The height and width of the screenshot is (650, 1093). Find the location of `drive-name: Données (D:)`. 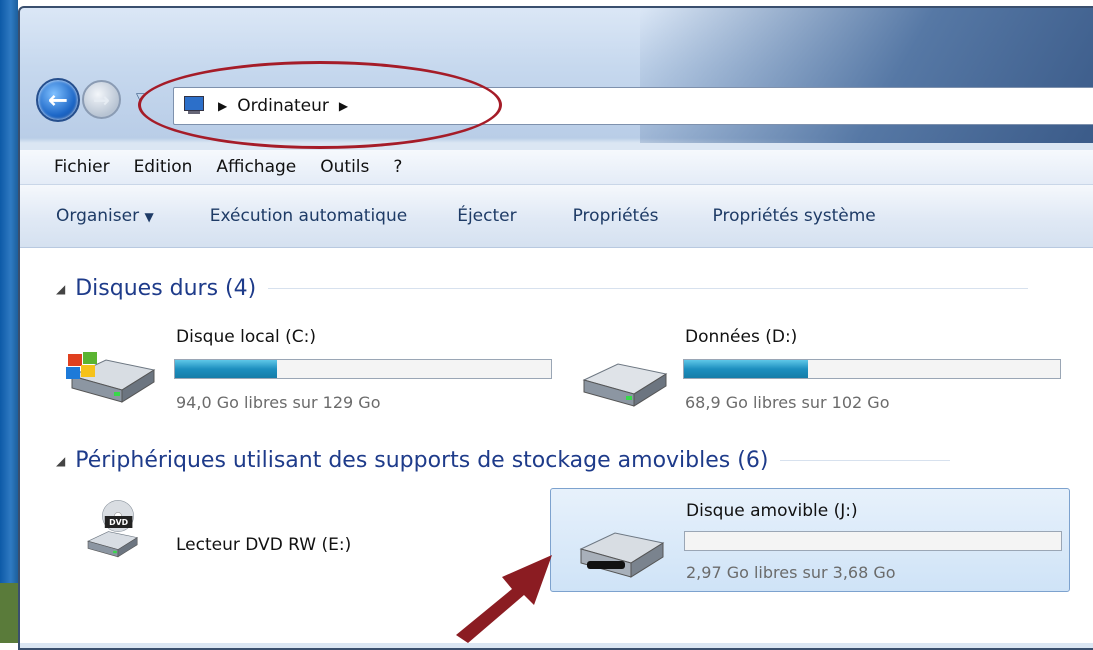

drive-name: Données (D:) is located at coordinates (741, 337).